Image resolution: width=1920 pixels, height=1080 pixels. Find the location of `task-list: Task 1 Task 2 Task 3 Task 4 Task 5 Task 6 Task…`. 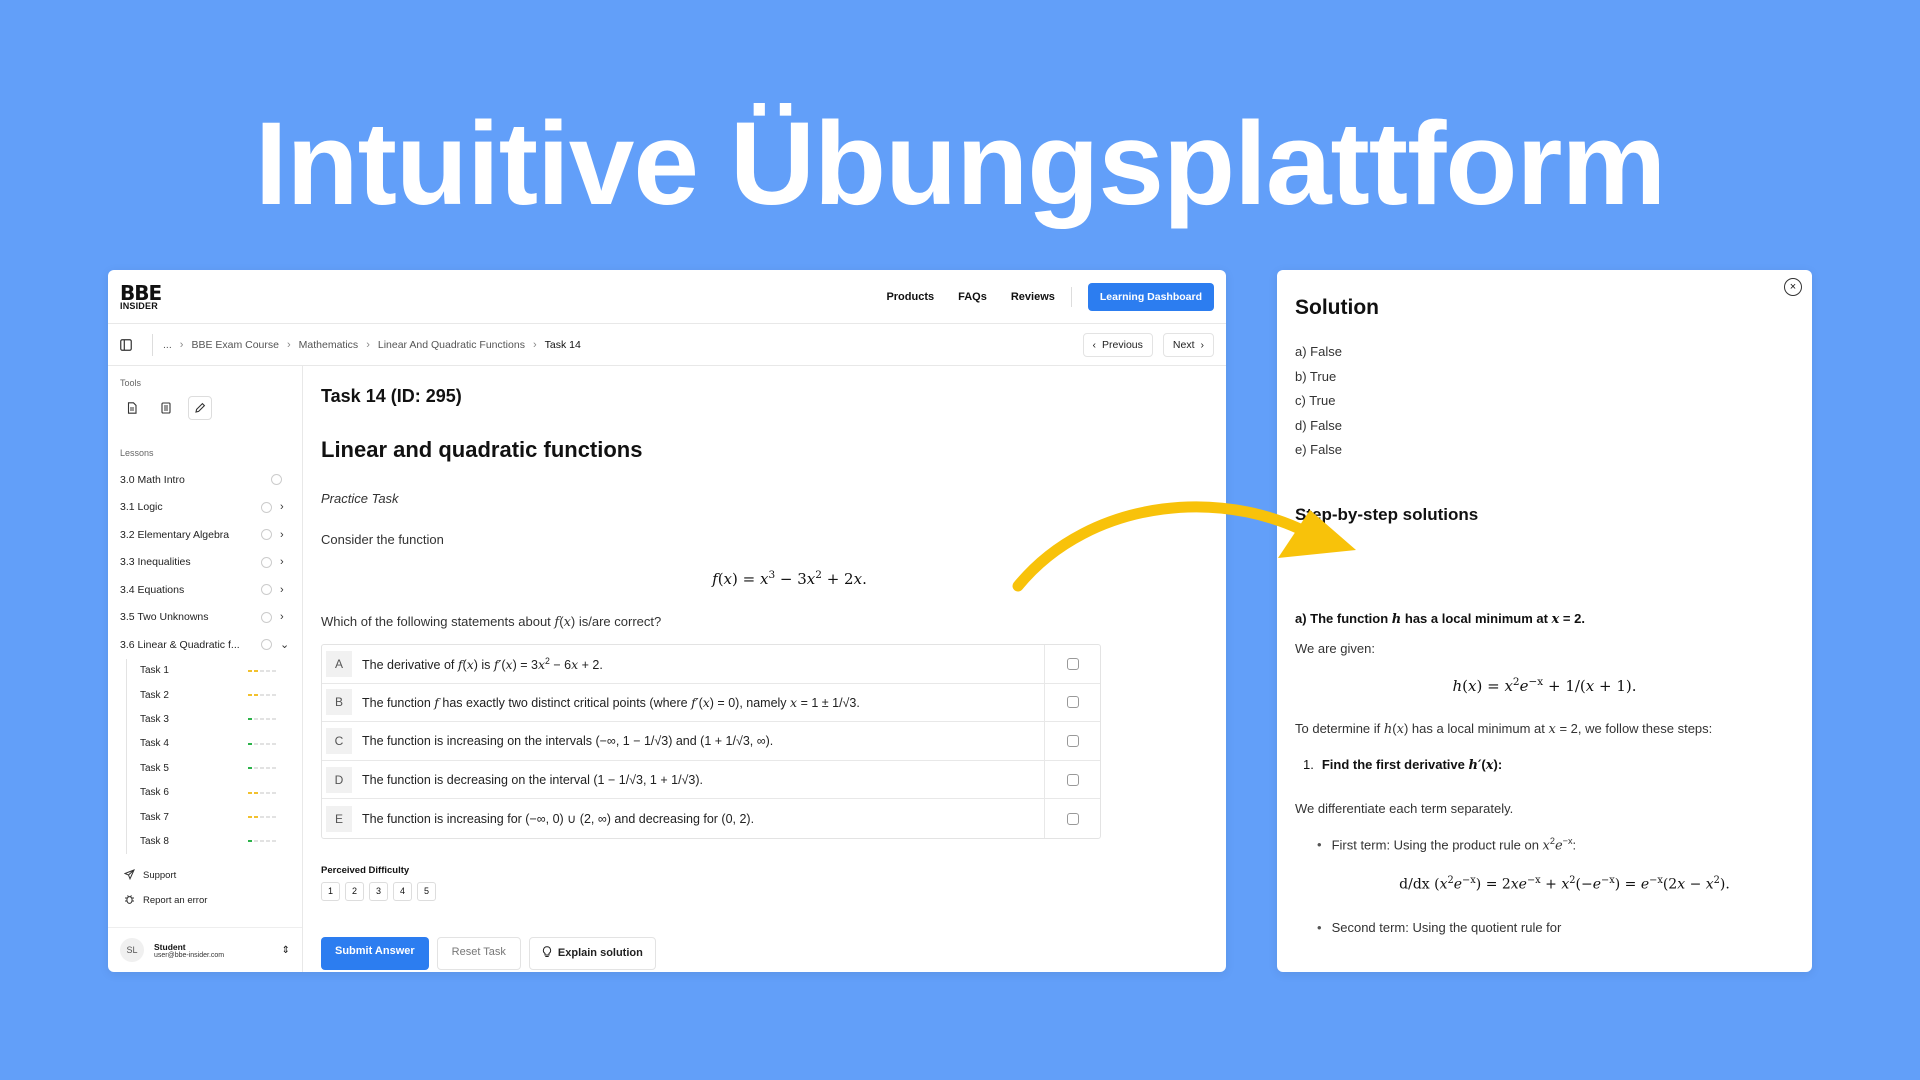

task-list: Task 1 Task 2 Task 3 Task 4 Task 5 Task 6 Task… is located at coordinates (208, 756).